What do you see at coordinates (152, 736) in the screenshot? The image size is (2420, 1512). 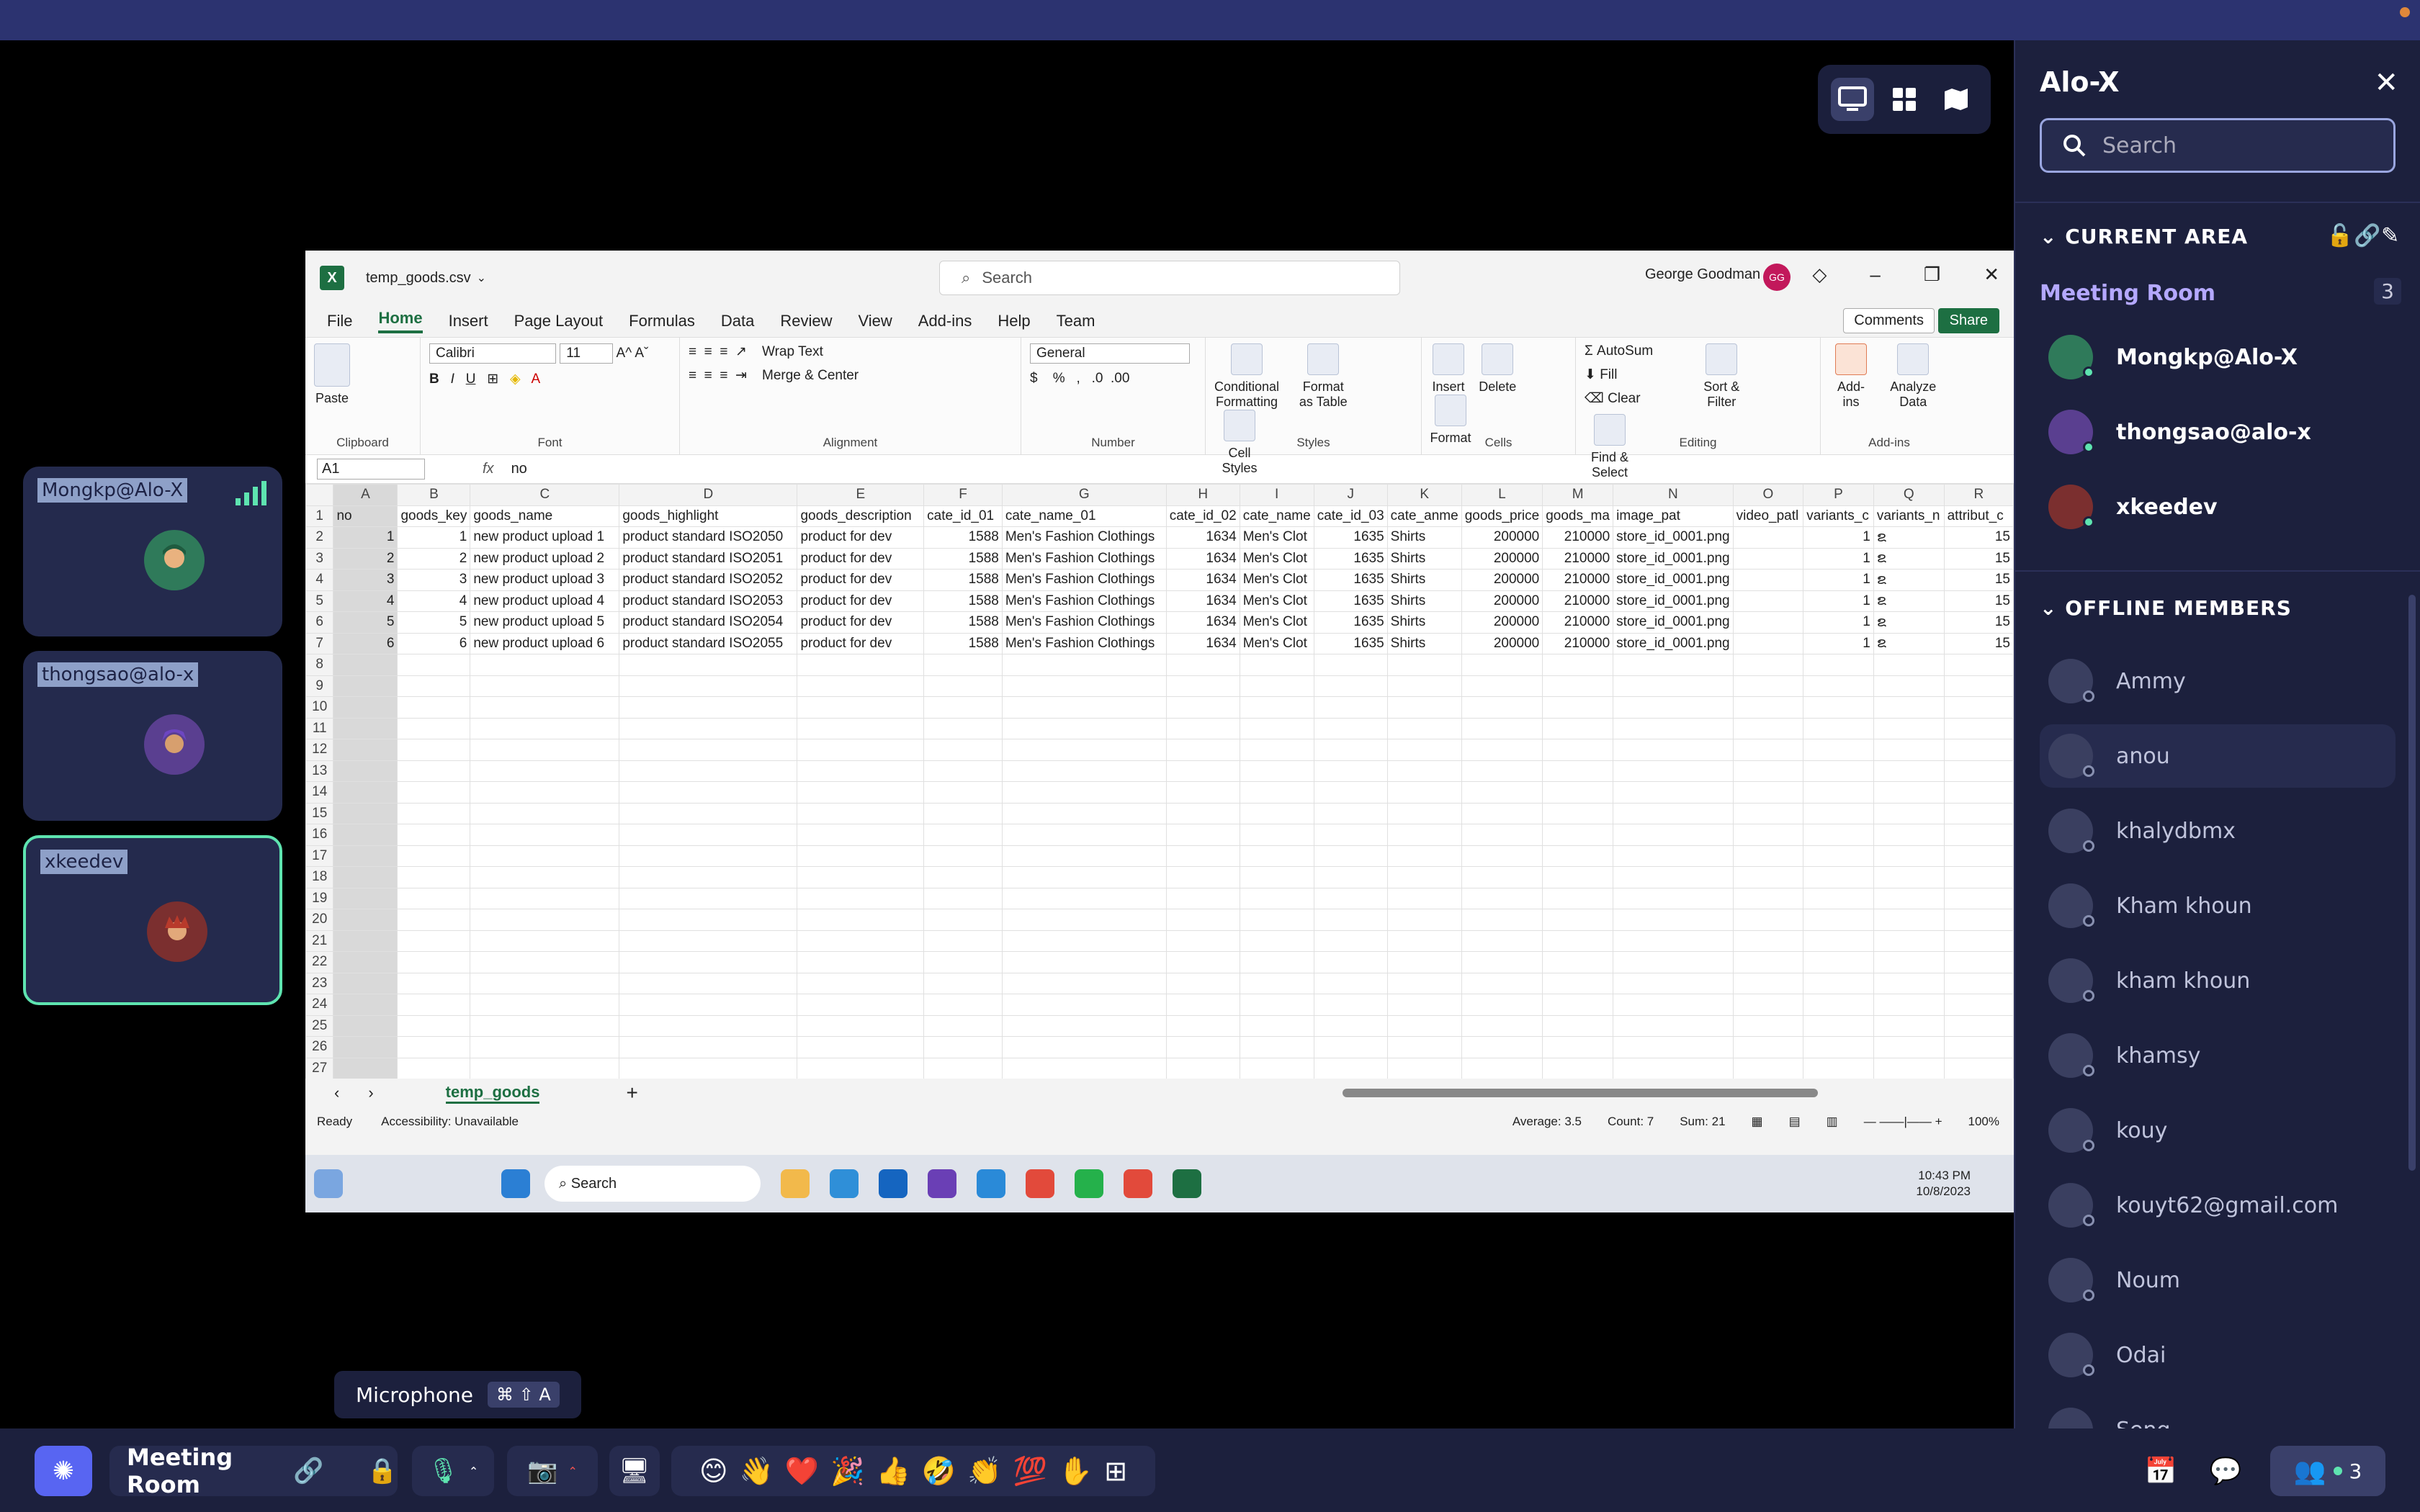 I see `video-tile-thongsao: thongsao@alo-x` at bounding box center [152, 736].